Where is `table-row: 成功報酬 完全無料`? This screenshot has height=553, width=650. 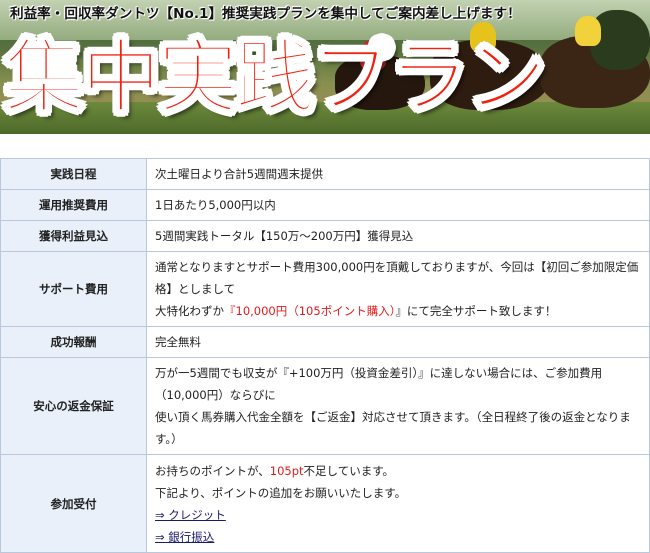 table-row: 成功報酬 完全無料 is located at coordinates (325, 342).